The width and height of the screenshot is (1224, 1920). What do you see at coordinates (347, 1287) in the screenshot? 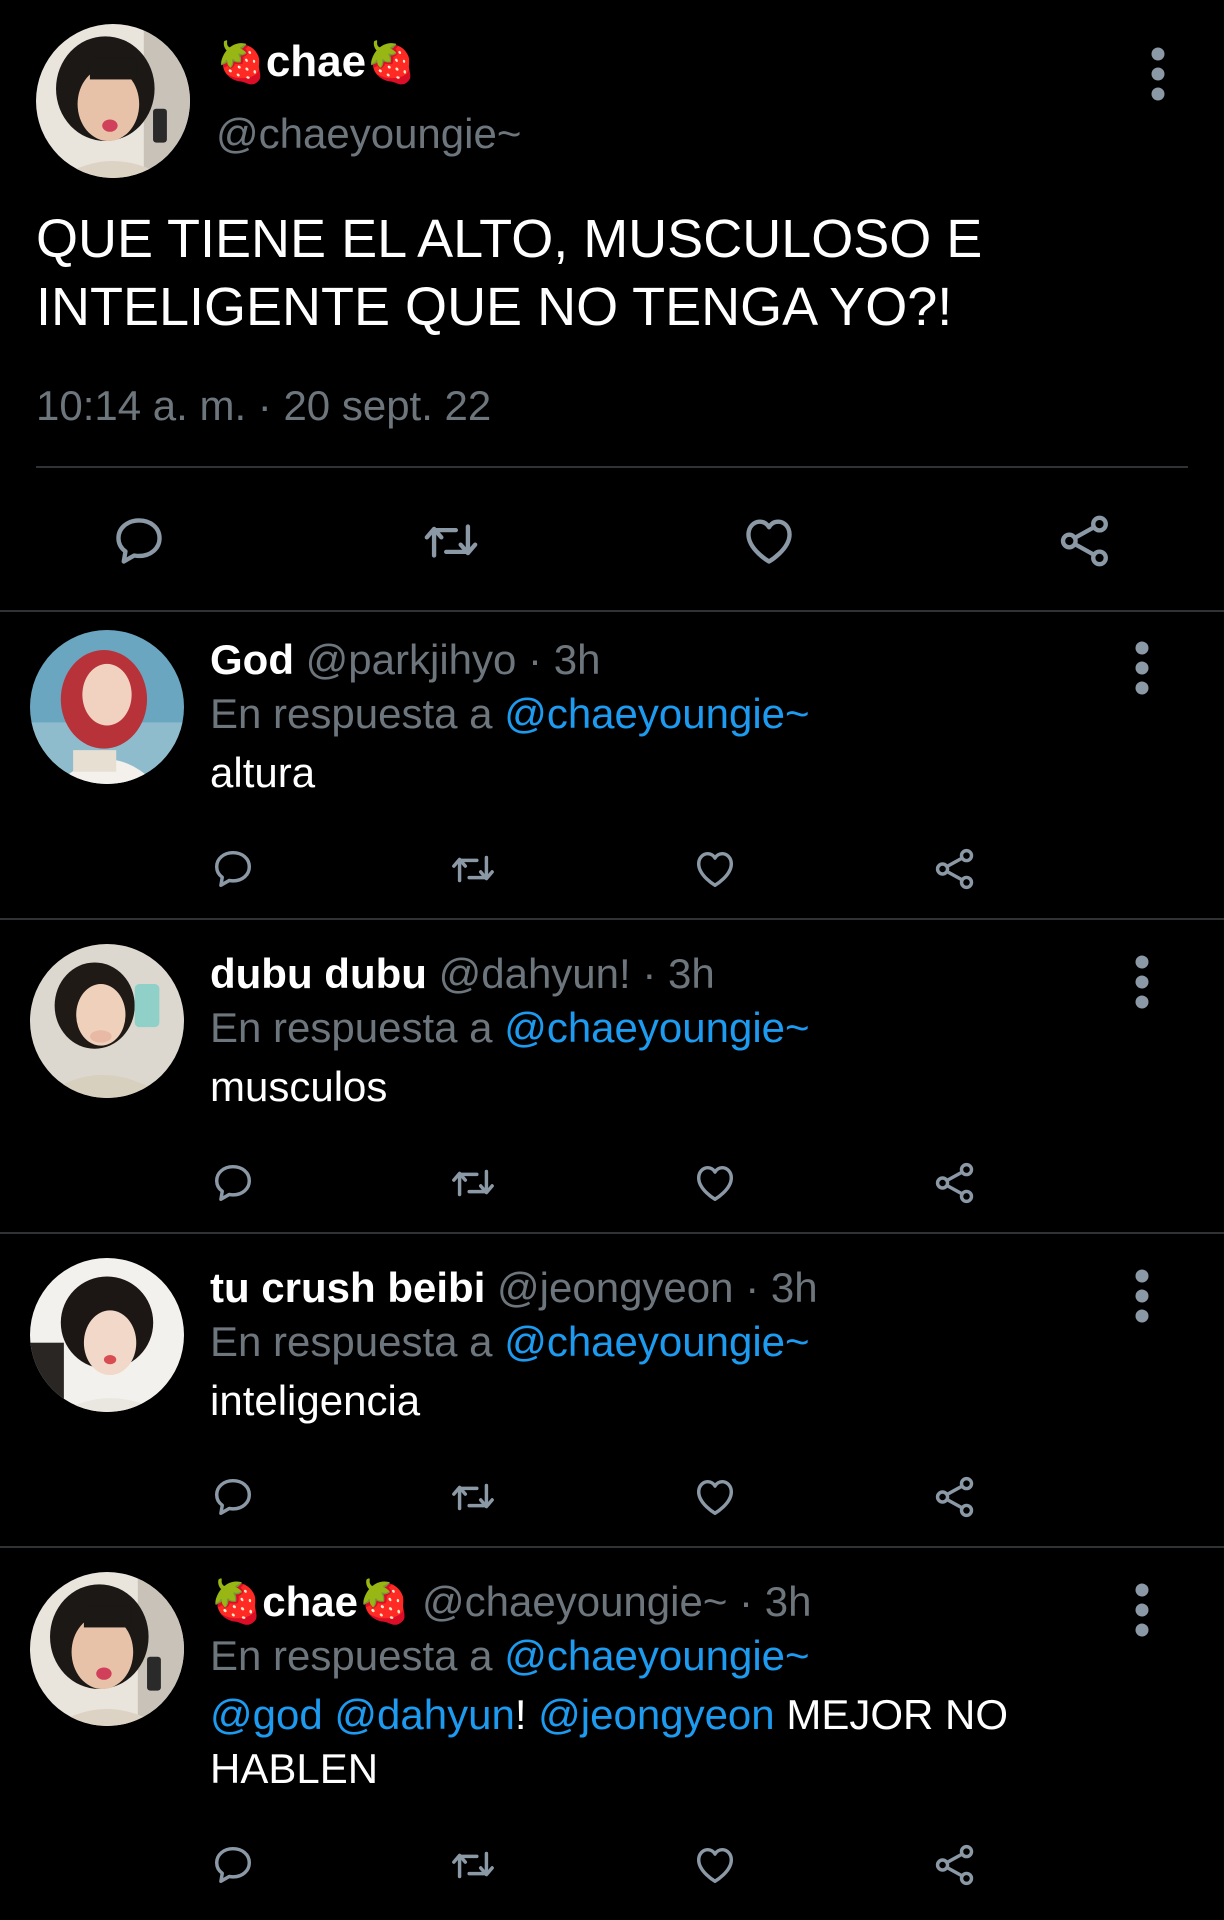
I see `display-name: tu crush beibi` at bounding box center [347, 1287].